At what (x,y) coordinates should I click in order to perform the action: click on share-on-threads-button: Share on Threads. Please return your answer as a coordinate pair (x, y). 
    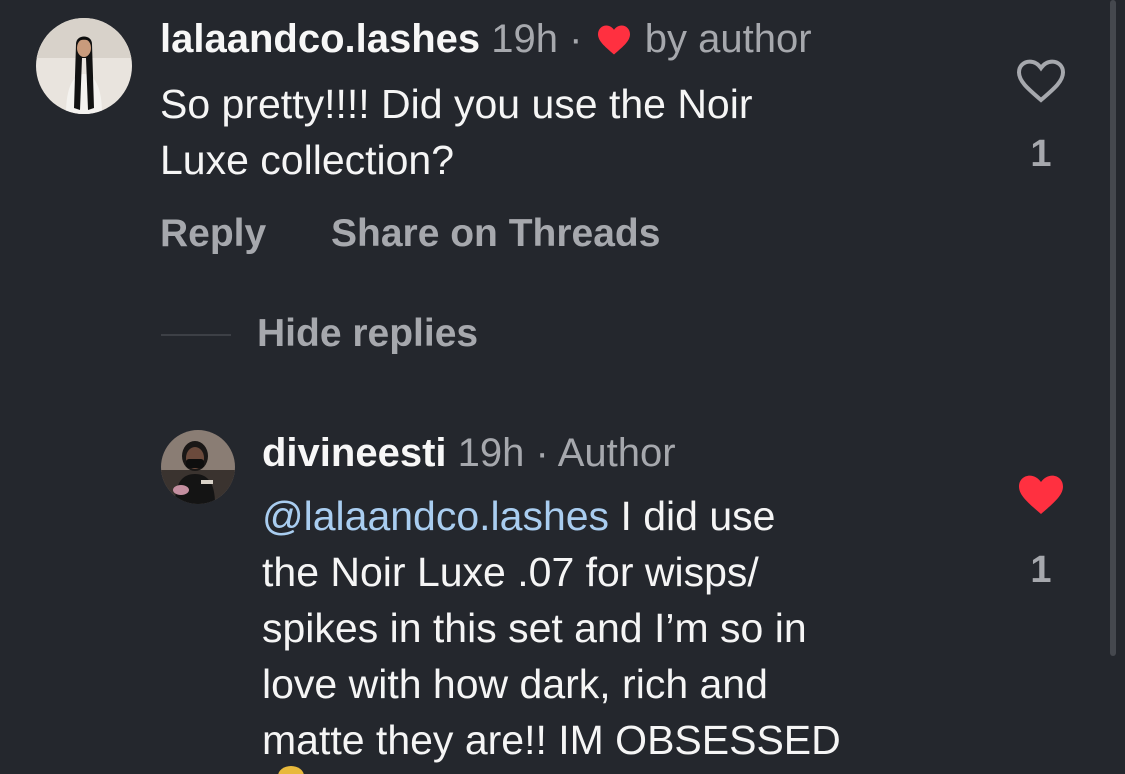
    Looking at the image, I should click on (495, 234).